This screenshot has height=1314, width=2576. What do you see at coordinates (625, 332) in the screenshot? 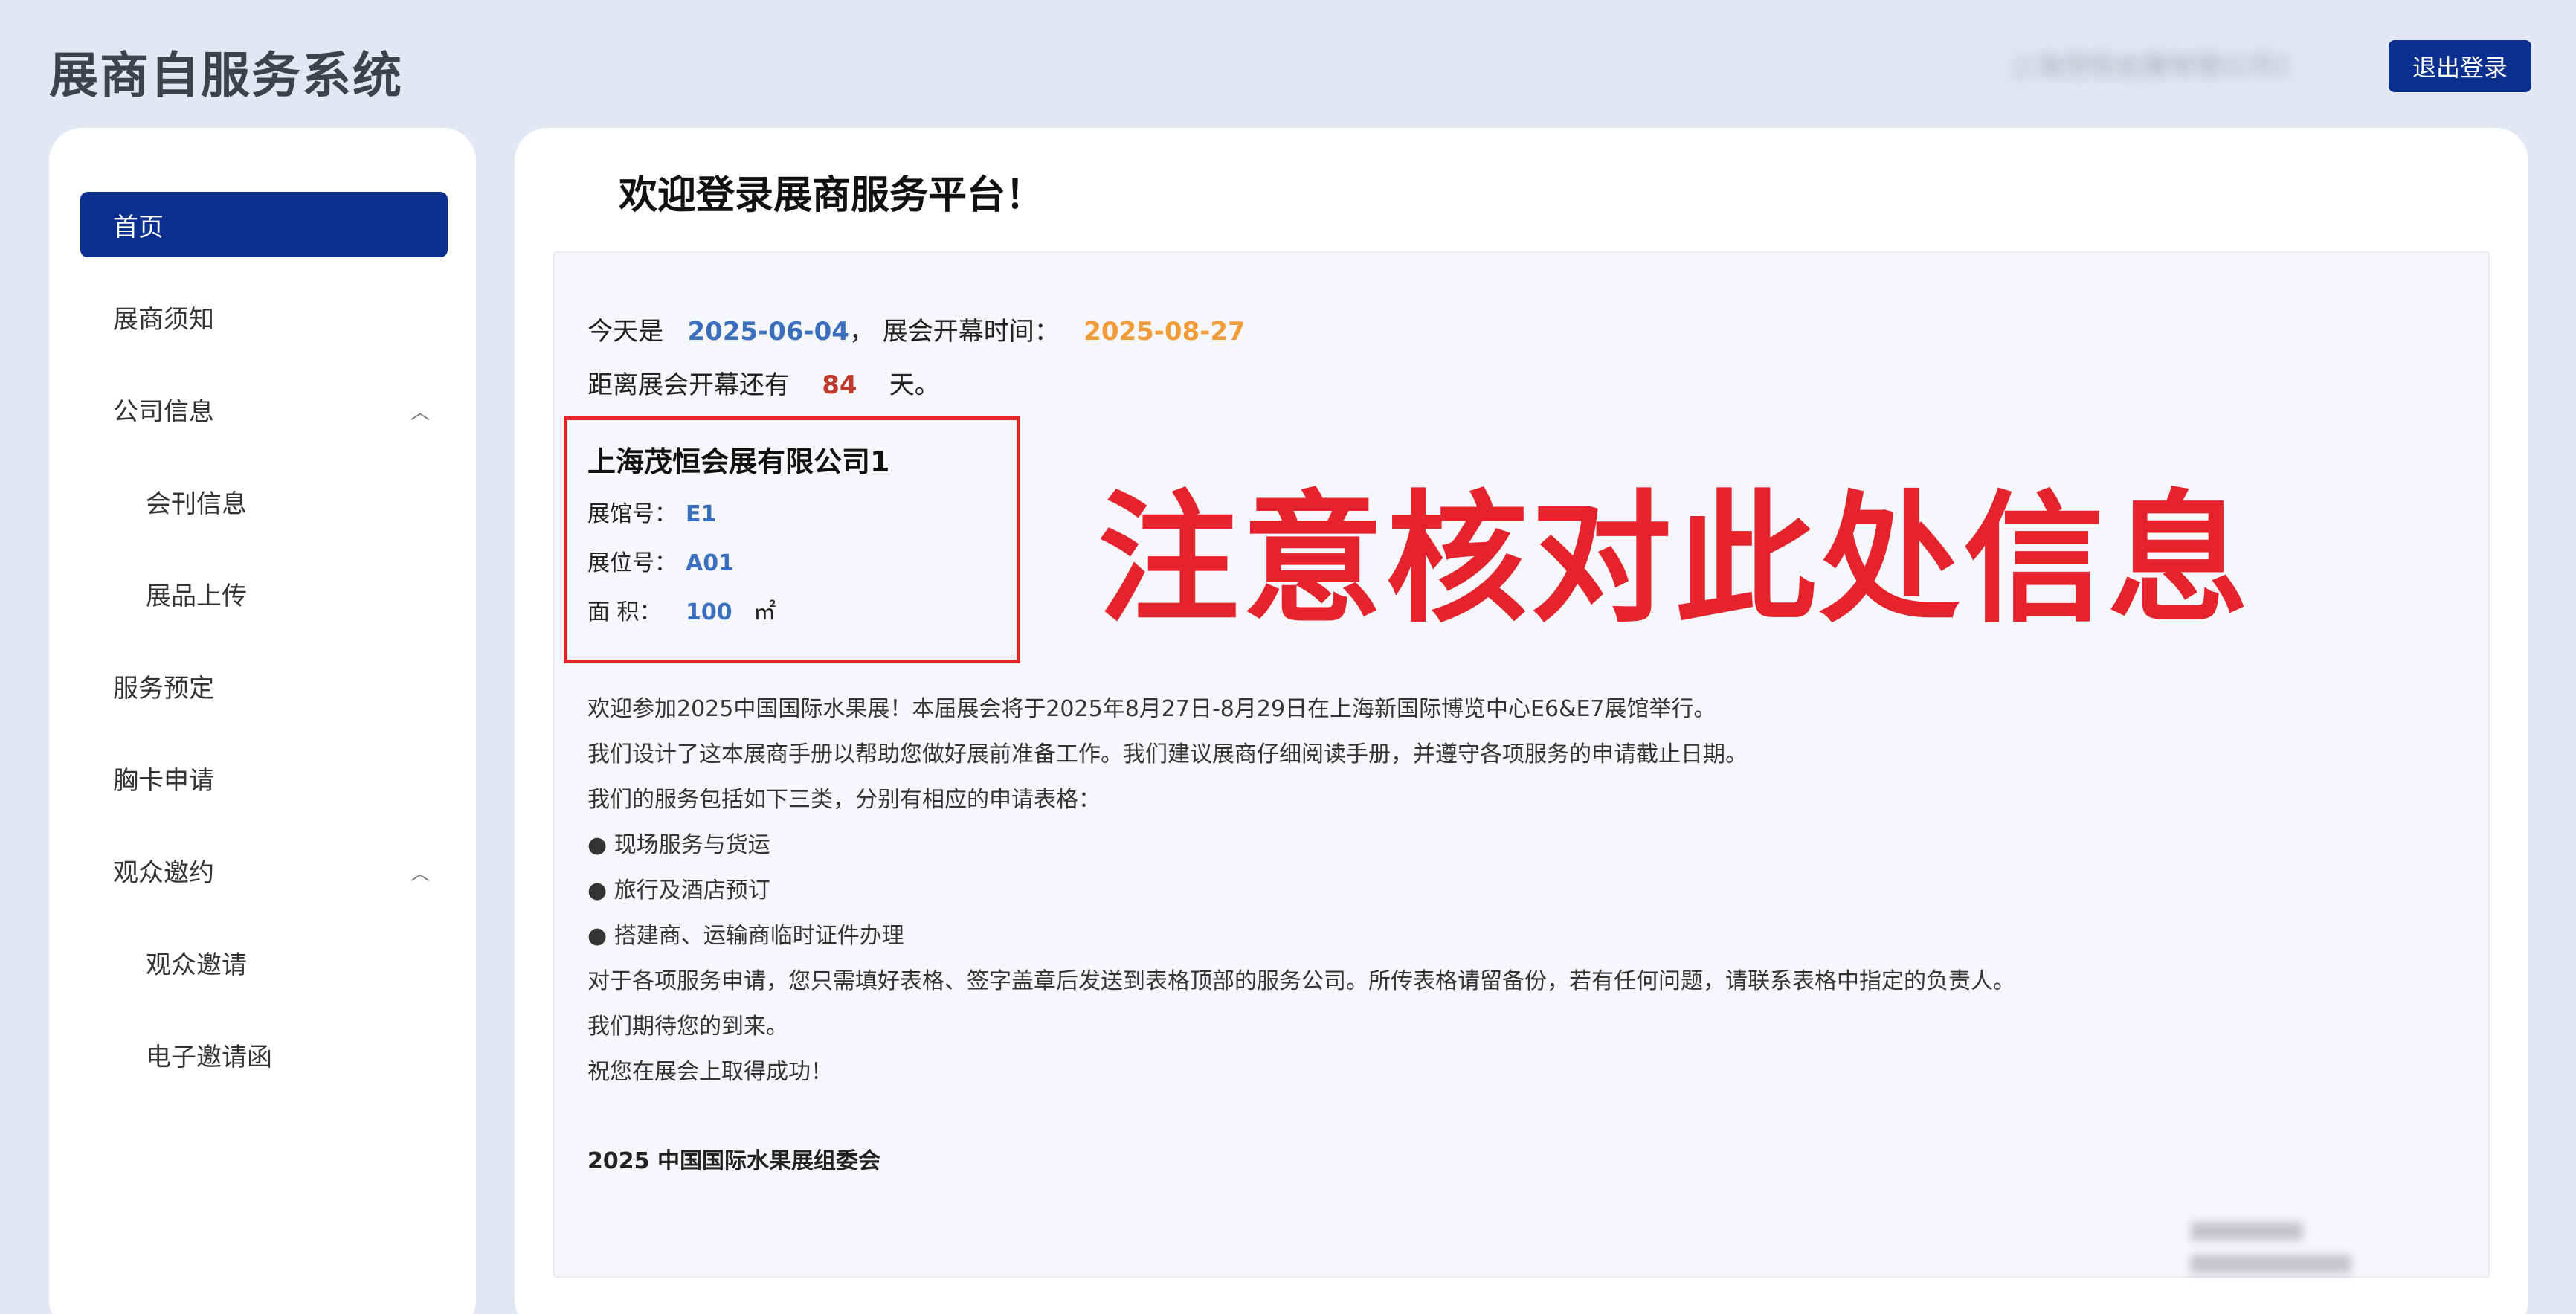
I see `today-prefix: 今天是` at bounding box center [625, 332].